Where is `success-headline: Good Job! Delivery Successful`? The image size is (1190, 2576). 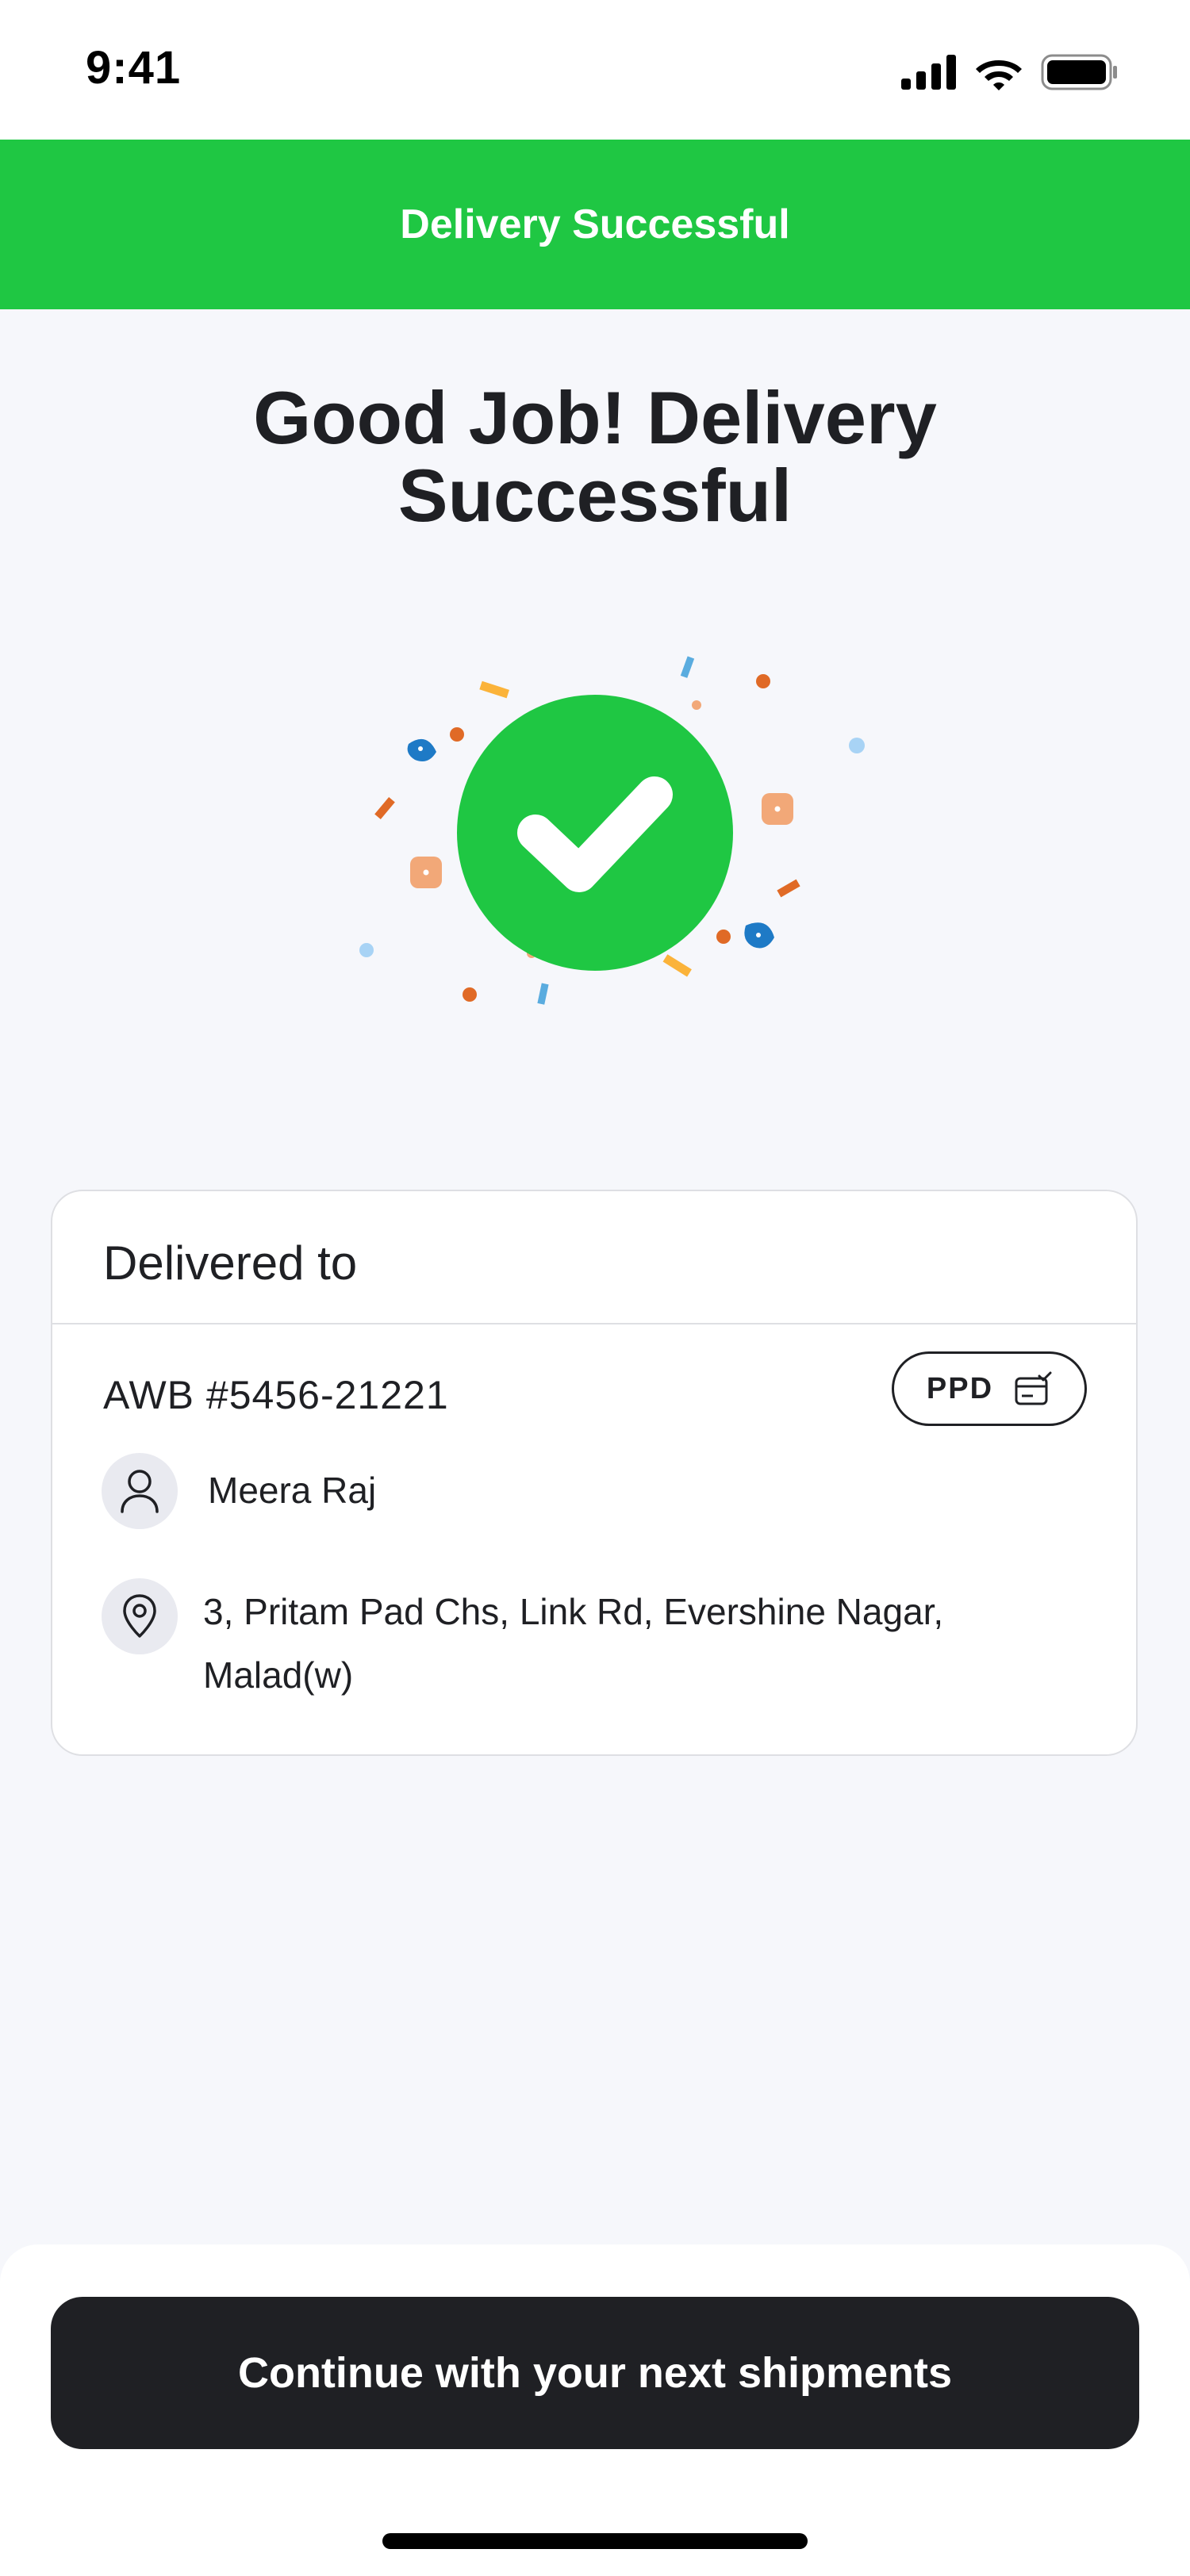 success-headline: Good Job! Delivery Successful is located at coordinates (595, 457).